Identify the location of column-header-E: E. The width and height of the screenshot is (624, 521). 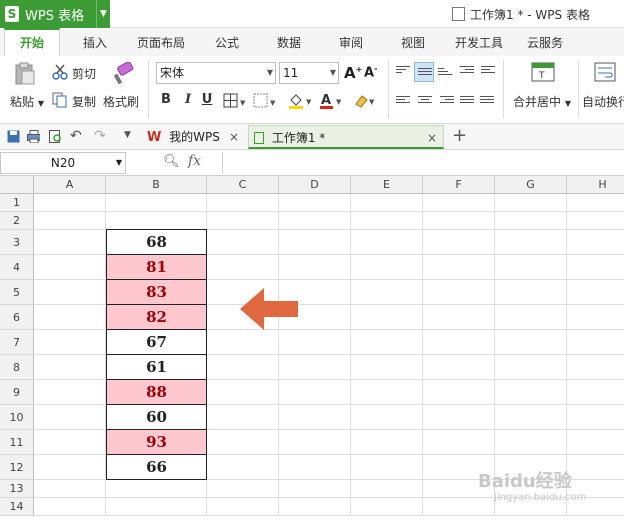
(387, 185).